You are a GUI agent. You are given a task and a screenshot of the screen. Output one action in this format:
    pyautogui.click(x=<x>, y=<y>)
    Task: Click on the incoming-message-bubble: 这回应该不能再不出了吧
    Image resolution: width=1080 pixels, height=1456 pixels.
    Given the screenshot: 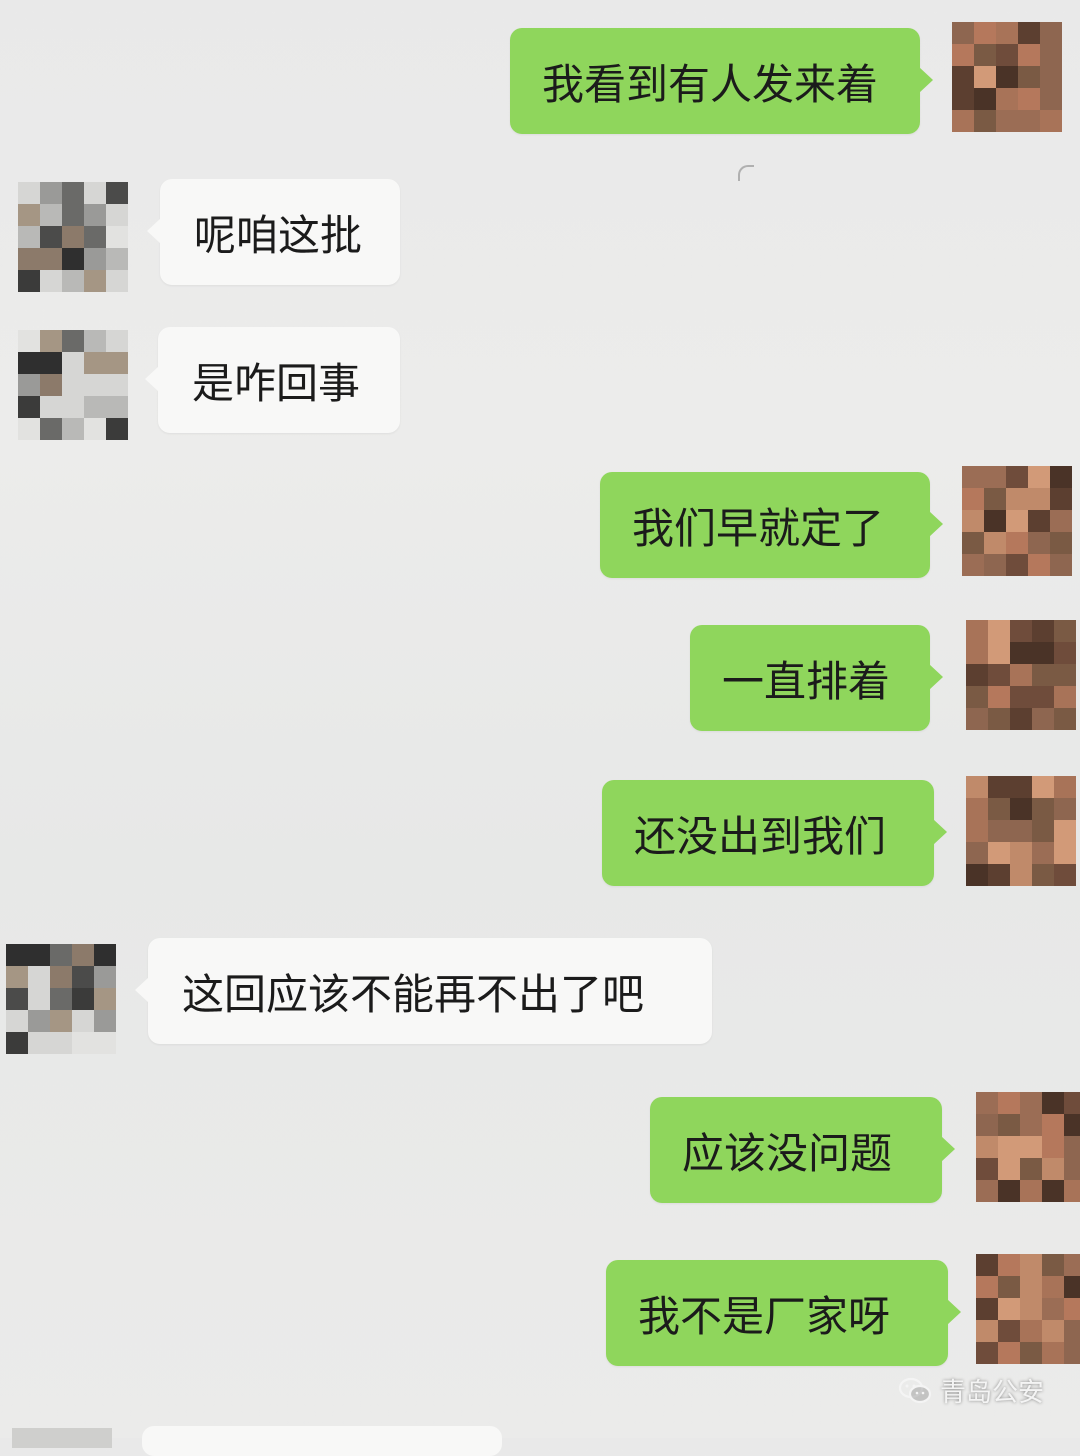 What is the action you would take?
    pyautogui.click(x=423, y=991)
    